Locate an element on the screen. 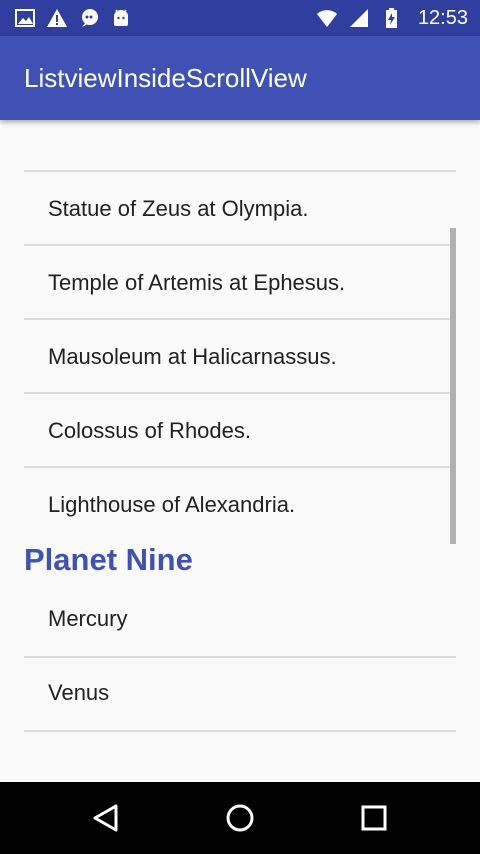 The width and height of the screenshot is (480, 854). chat-icon is located at coordinates (89, 18).